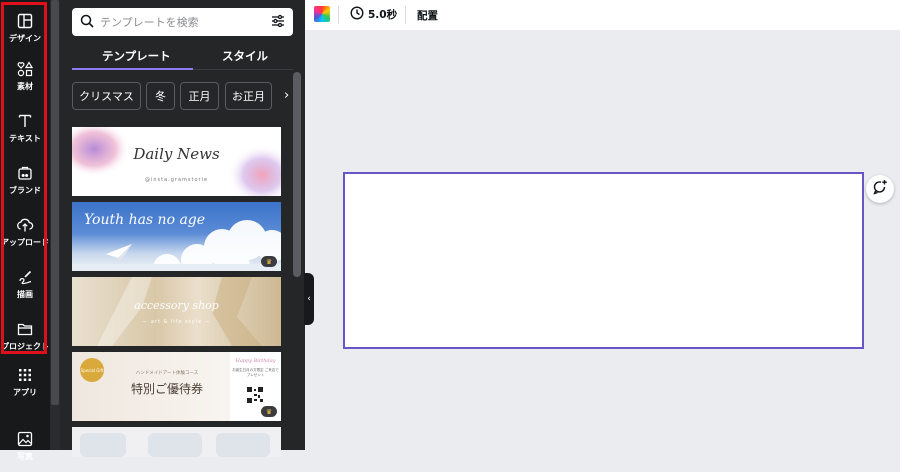 This screenshot has height=472, width=900. Describe the element at coordinates (87, 22) in the screenshot. I see `search-icon` at that location.